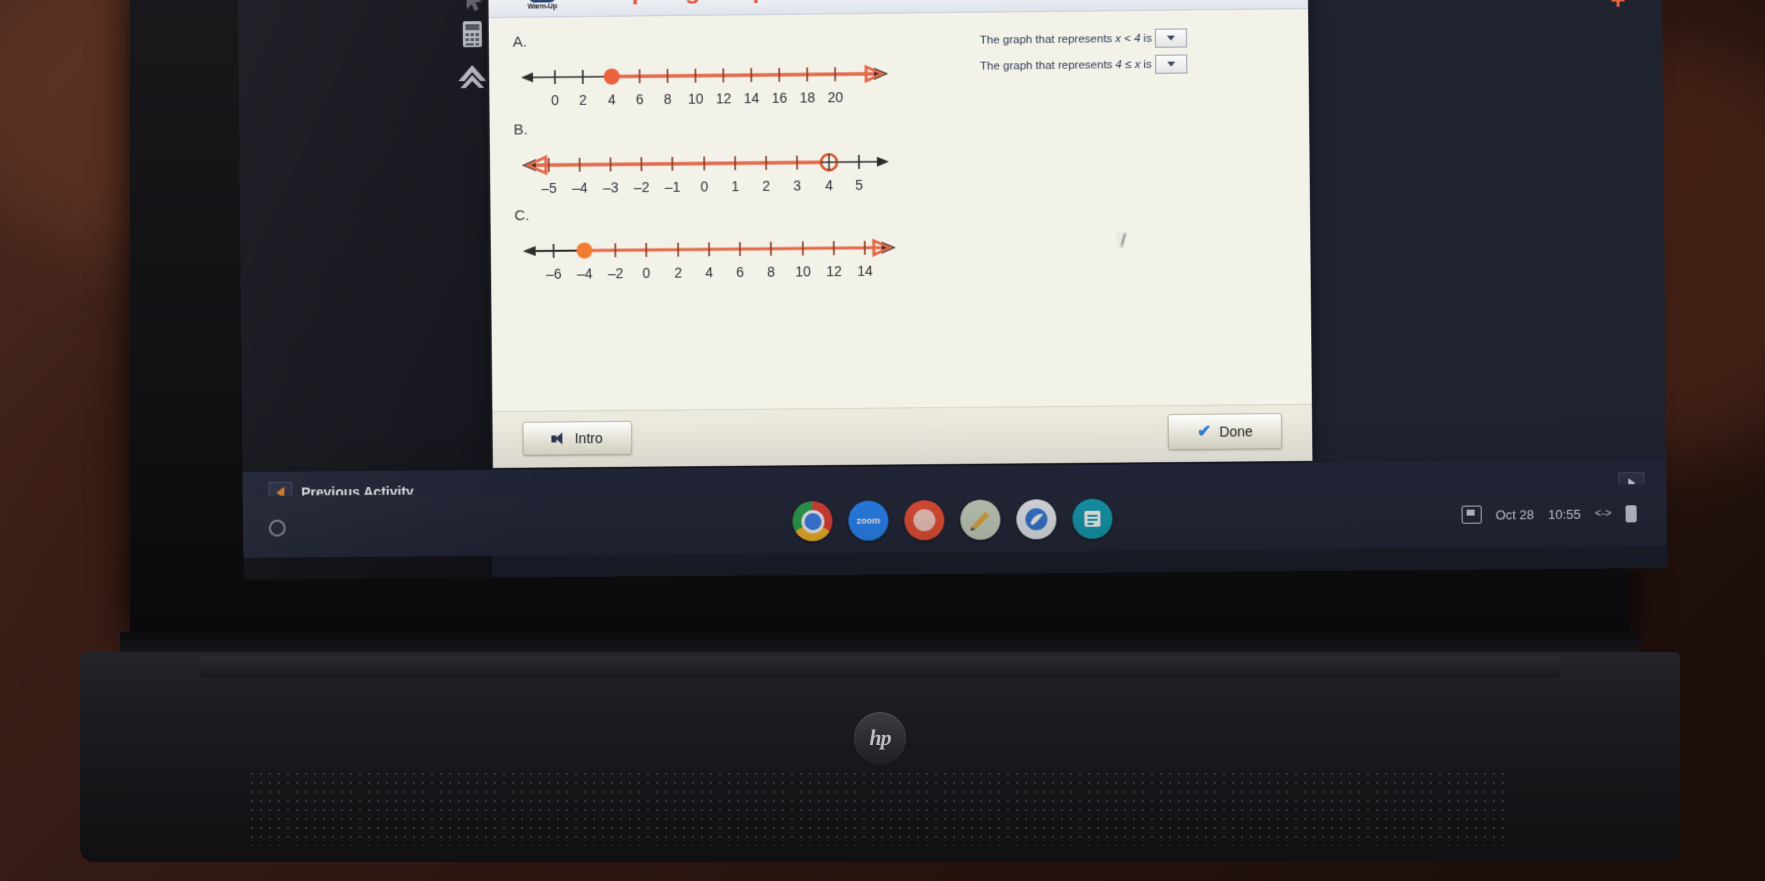  I want to click on zoom-icon: zoom, so click(868, 520).